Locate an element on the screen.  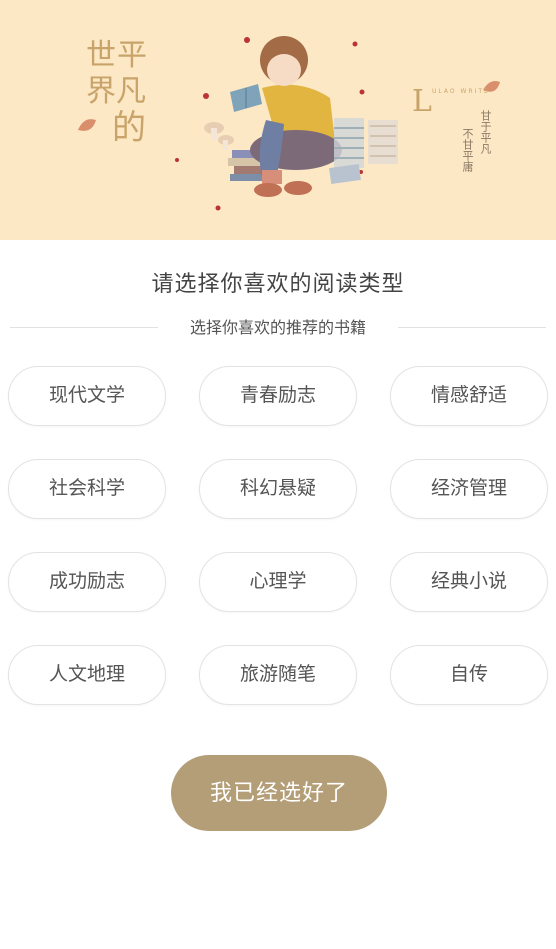
category-chip: 人文地理 is located at coordinates (87, 675).